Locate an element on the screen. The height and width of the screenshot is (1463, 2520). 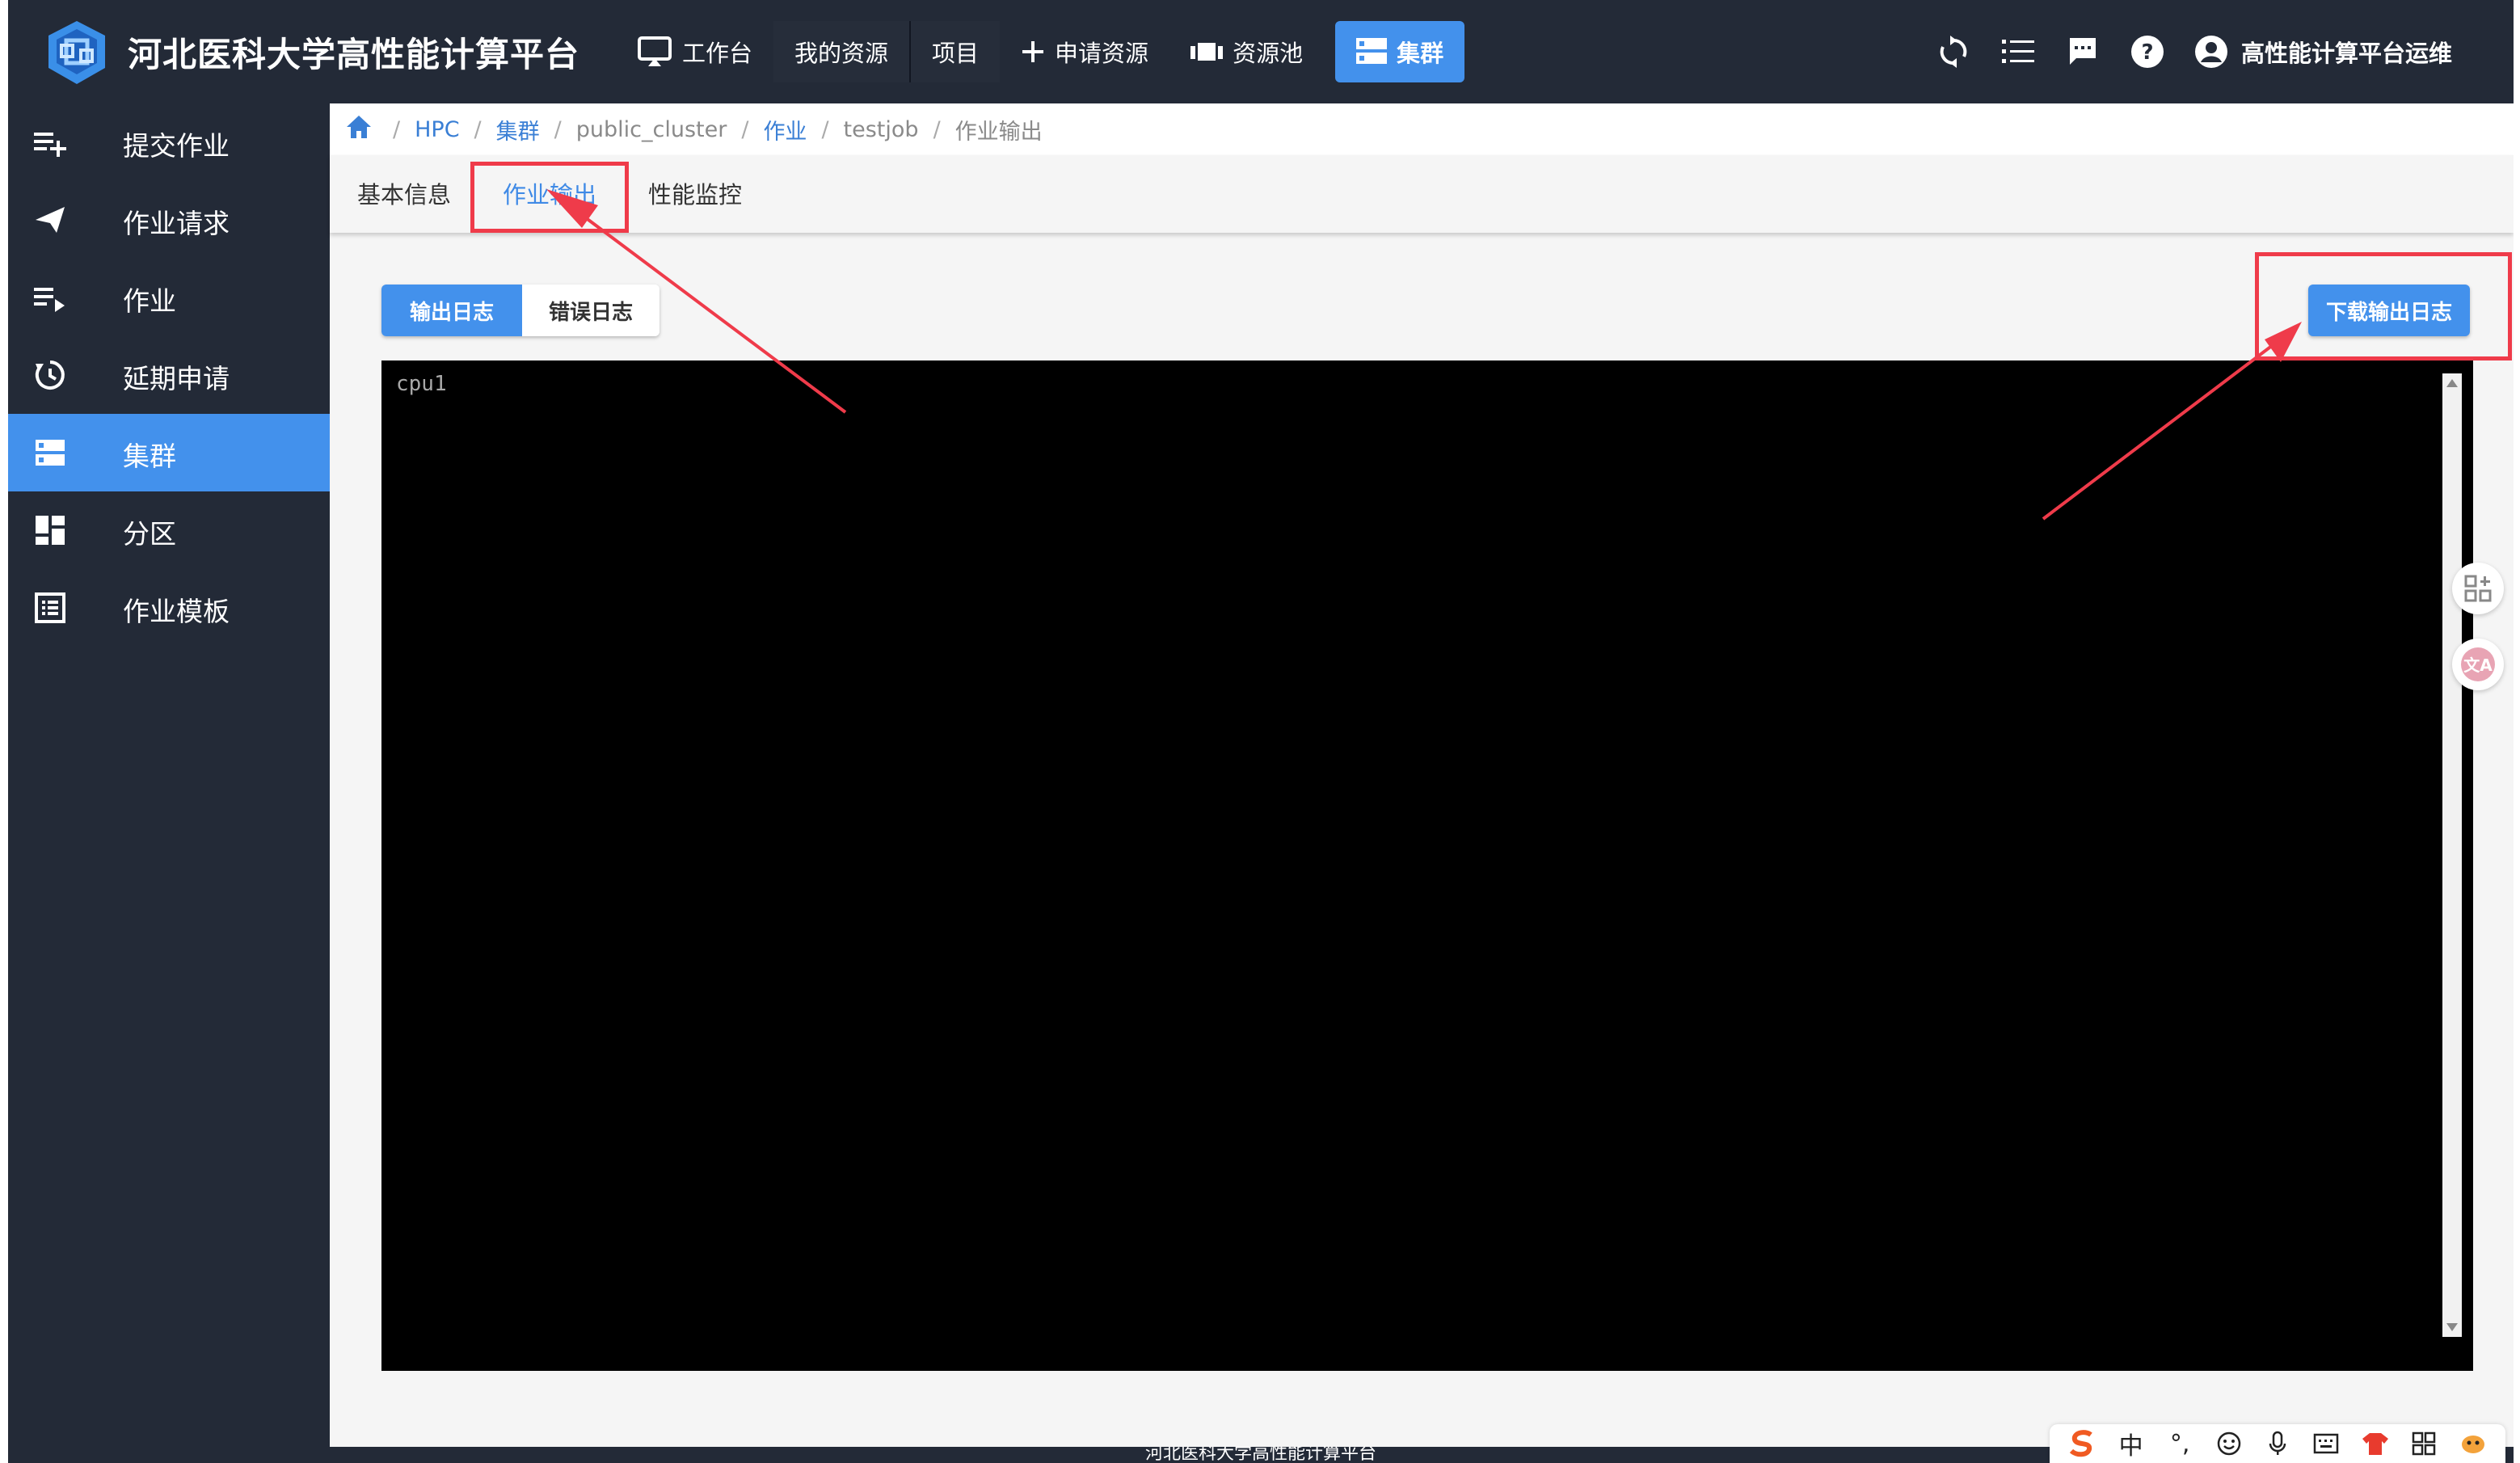
floating-translate-button: 文A is located at coordinates (2478, 664).